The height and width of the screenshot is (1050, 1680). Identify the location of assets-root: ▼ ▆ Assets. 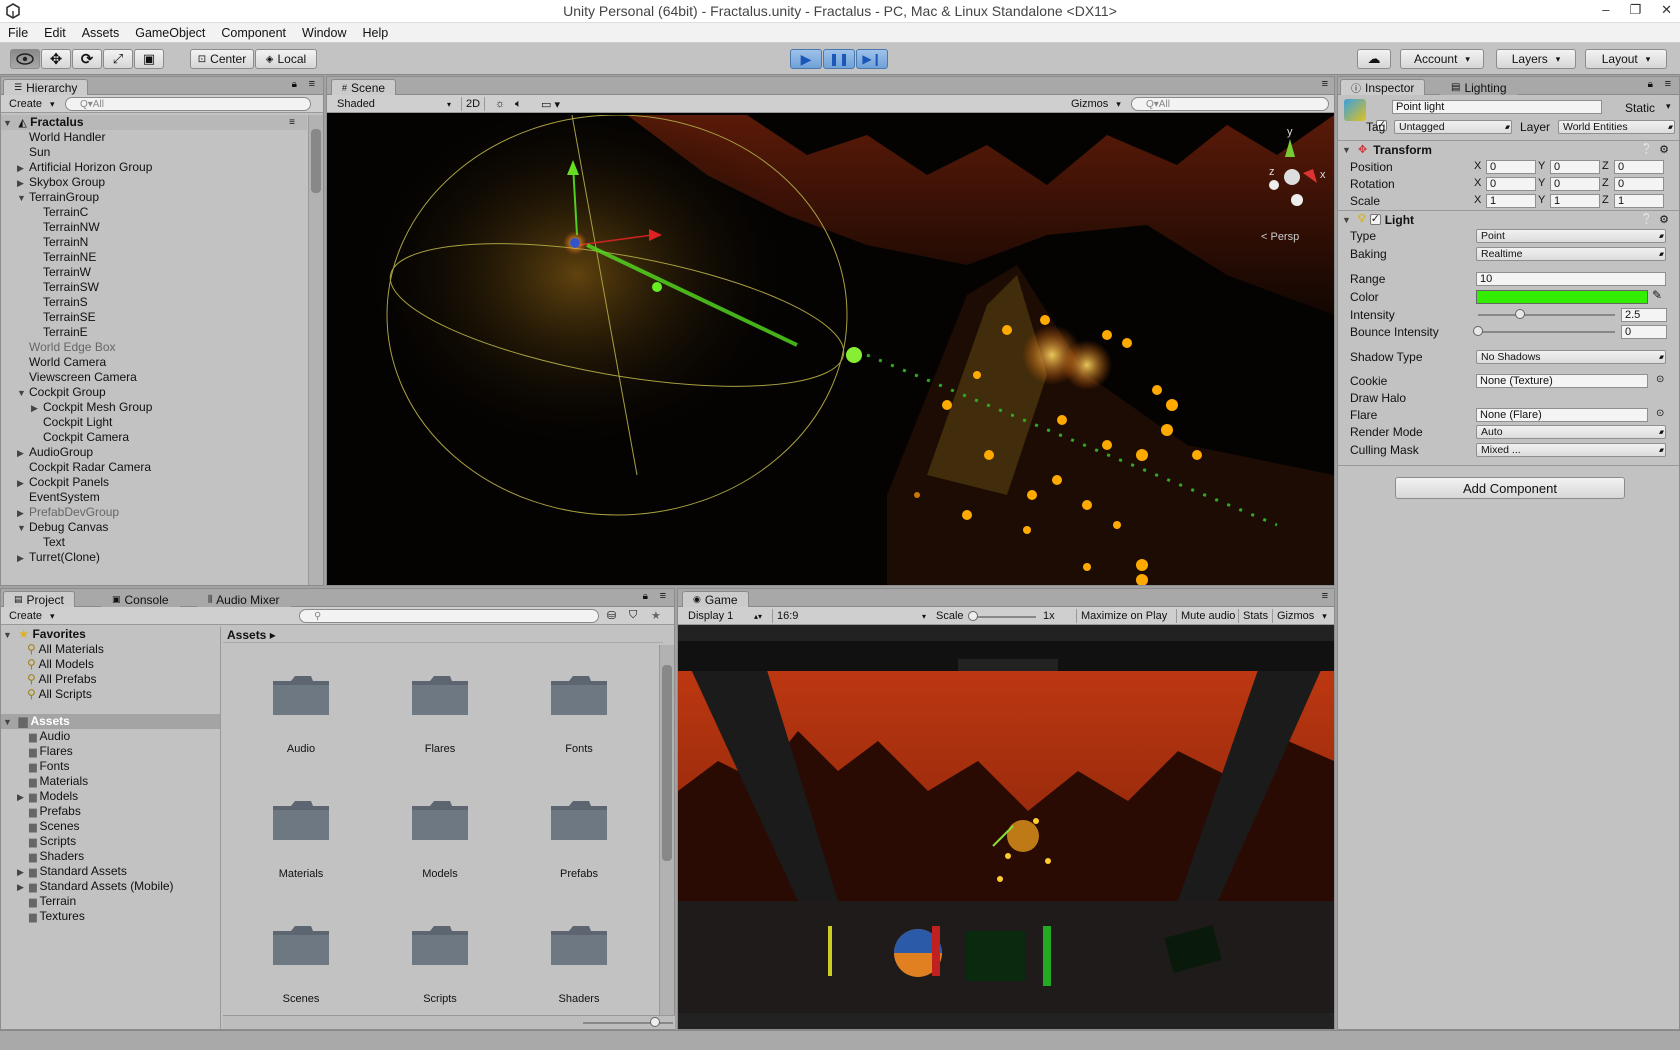
(110, 721).